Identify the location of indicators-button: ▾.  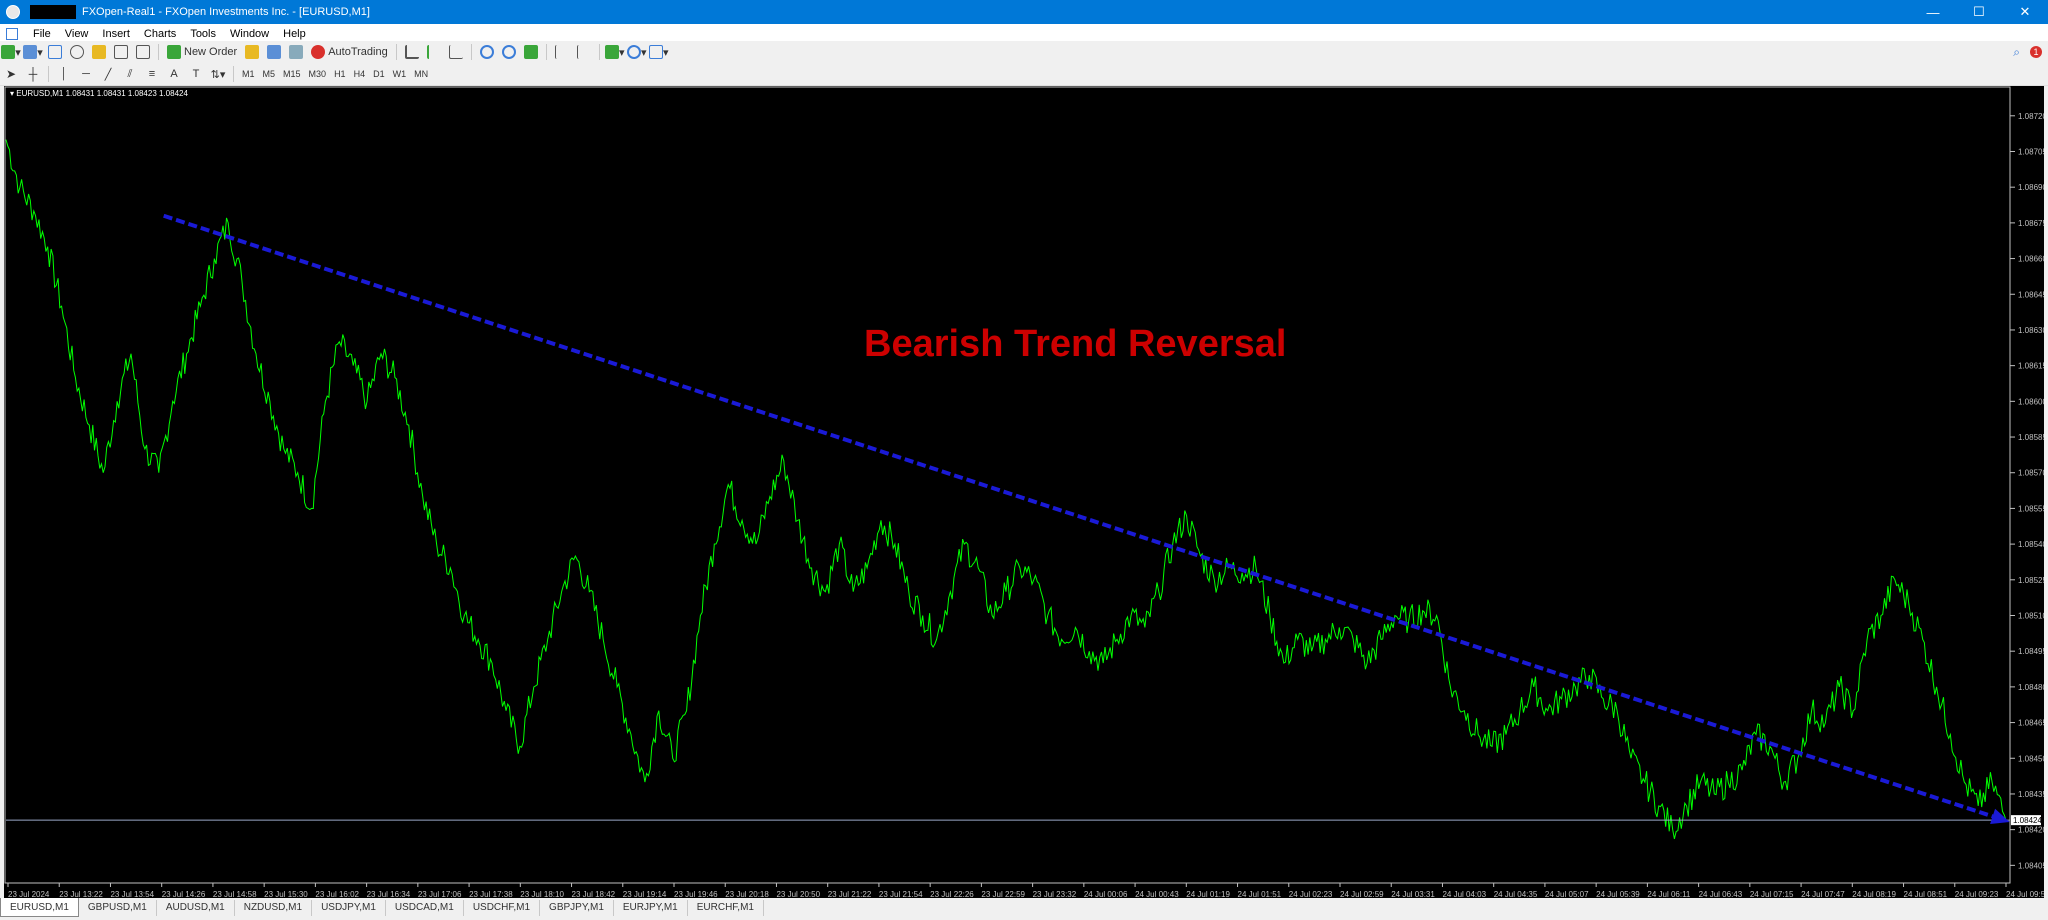
(614, 52).